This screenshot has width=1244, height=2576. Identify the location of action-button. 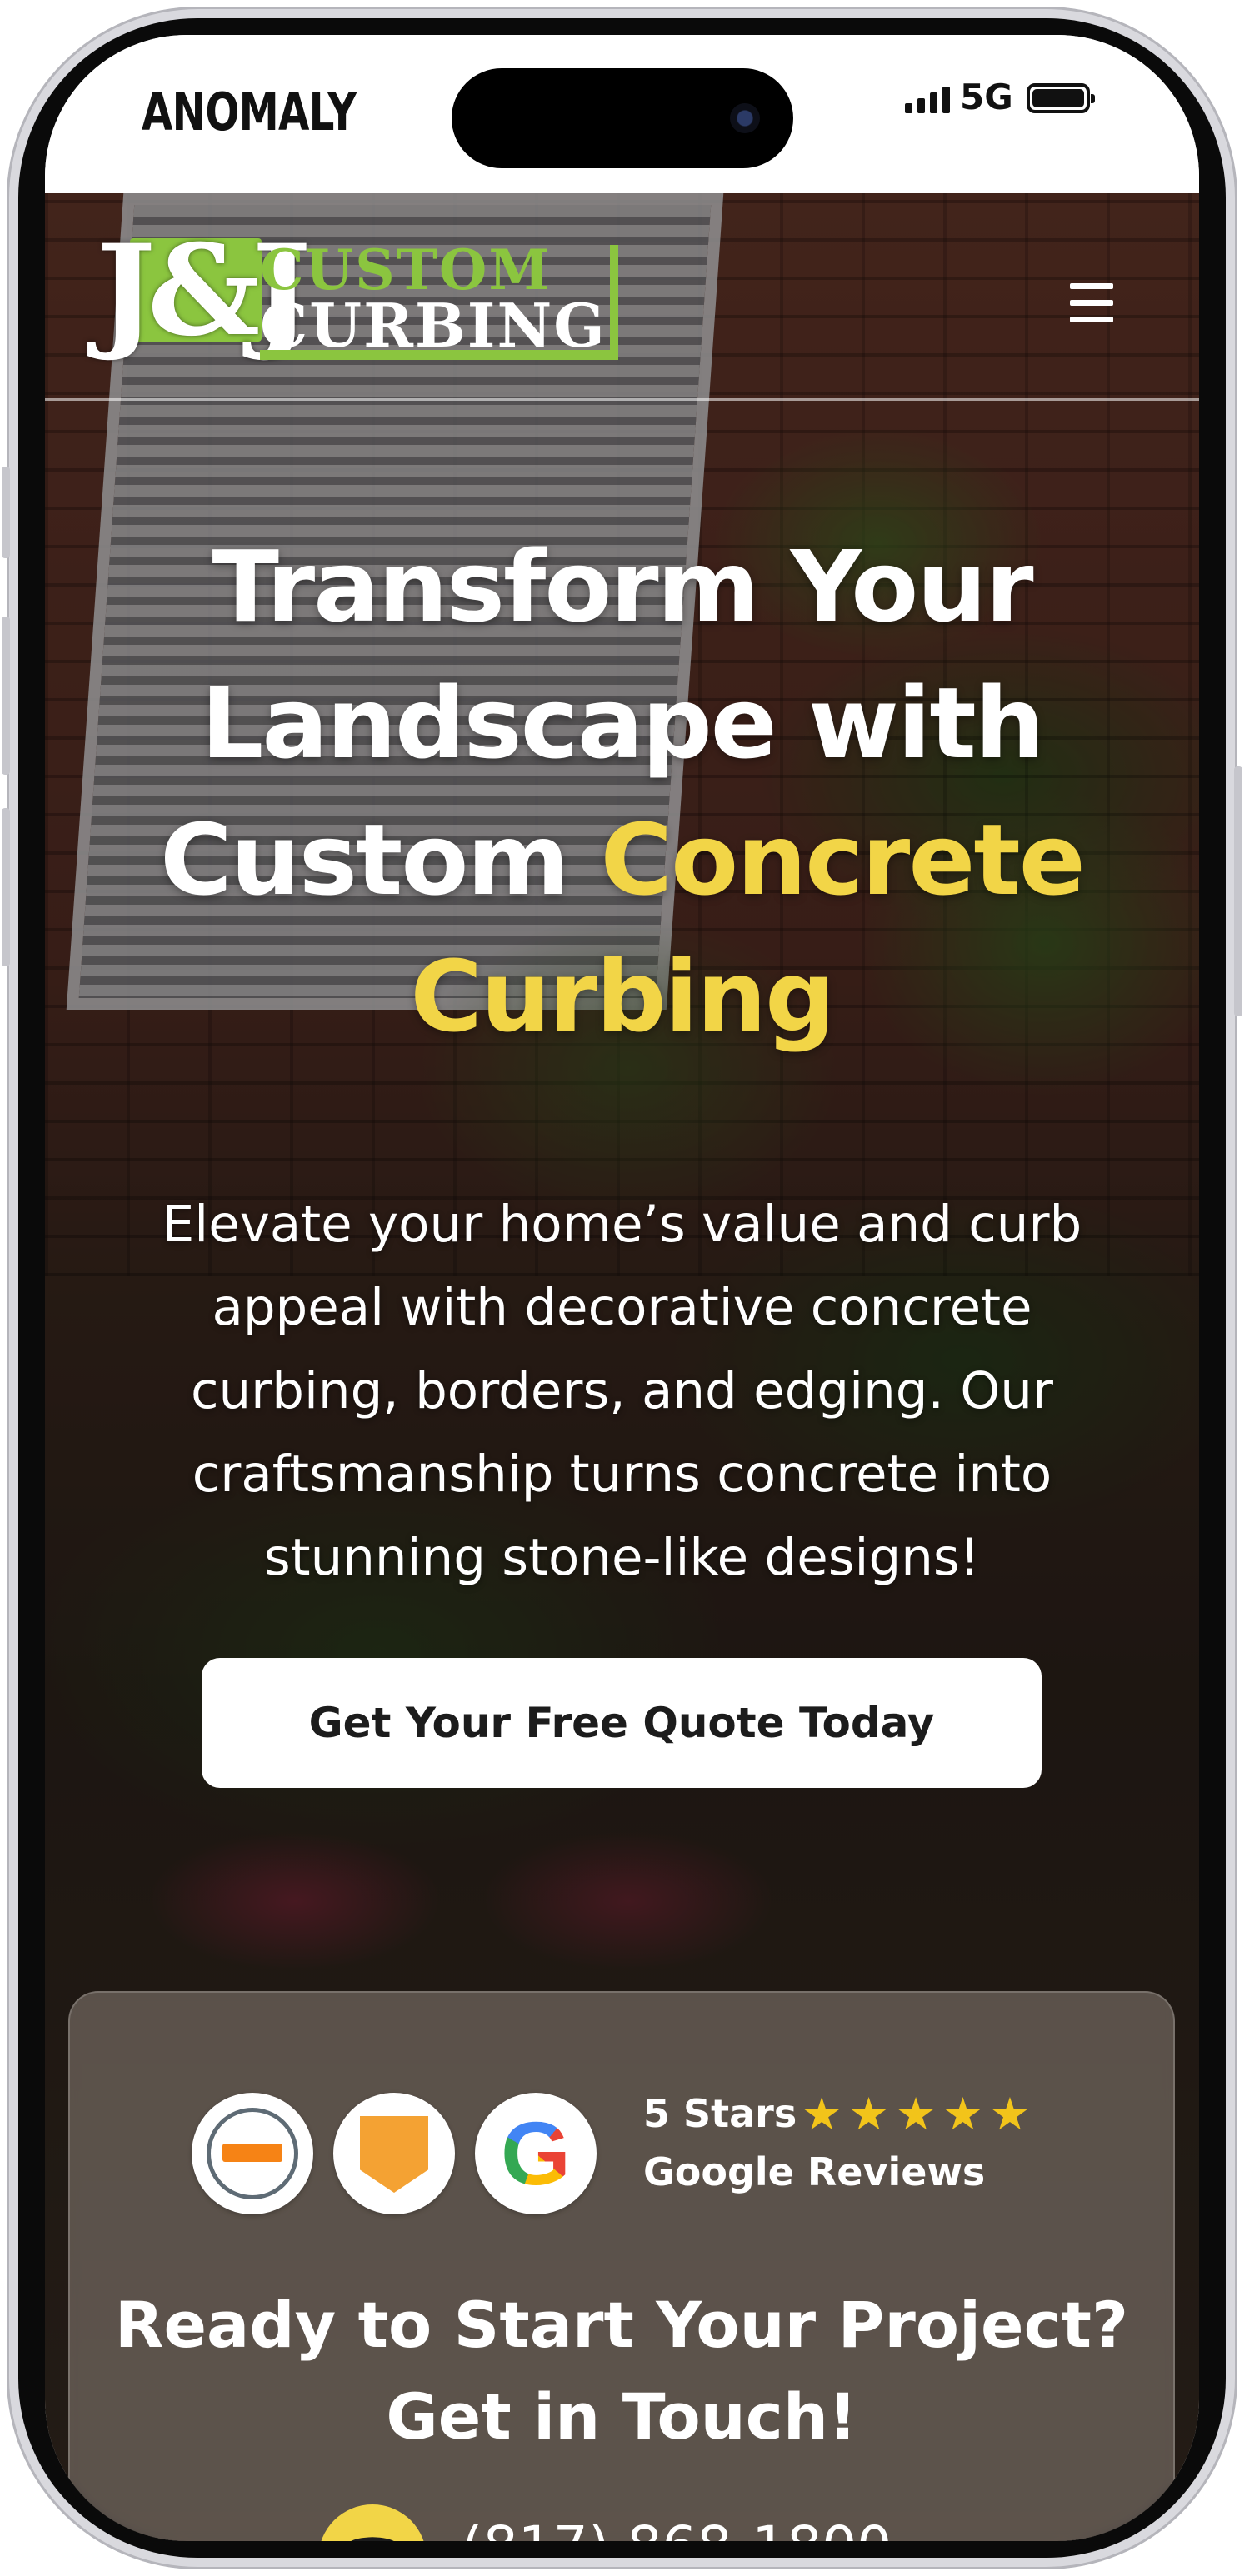
(6, 512).